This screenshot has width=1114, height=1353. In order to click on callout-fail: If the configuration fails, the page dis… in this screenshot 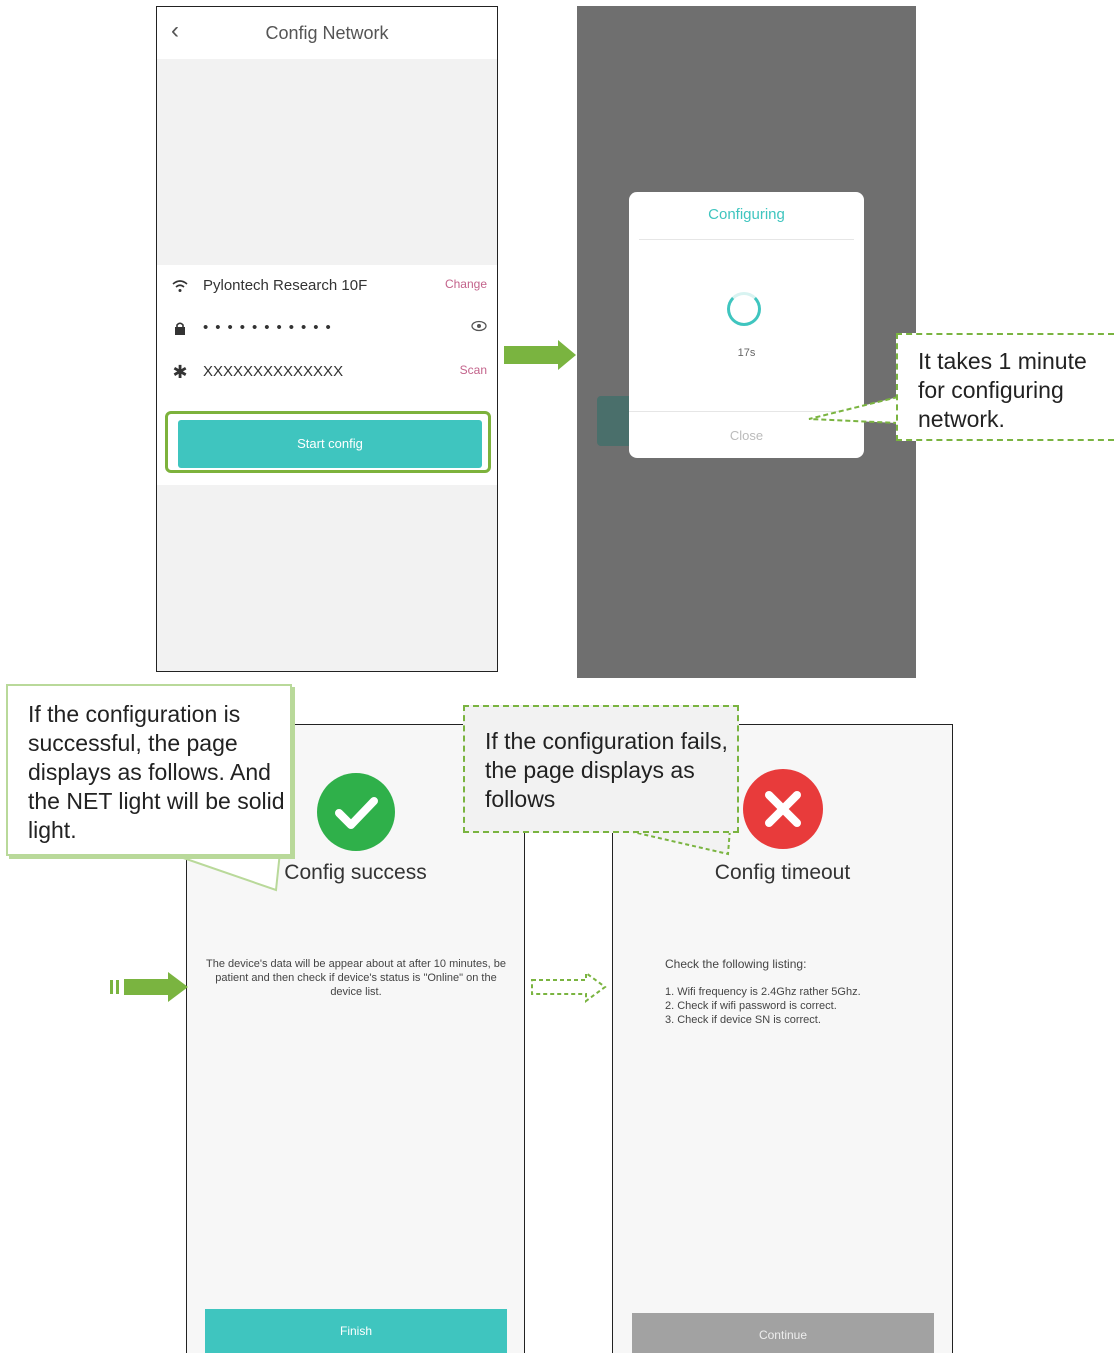, I will do `click(601, 769)`.